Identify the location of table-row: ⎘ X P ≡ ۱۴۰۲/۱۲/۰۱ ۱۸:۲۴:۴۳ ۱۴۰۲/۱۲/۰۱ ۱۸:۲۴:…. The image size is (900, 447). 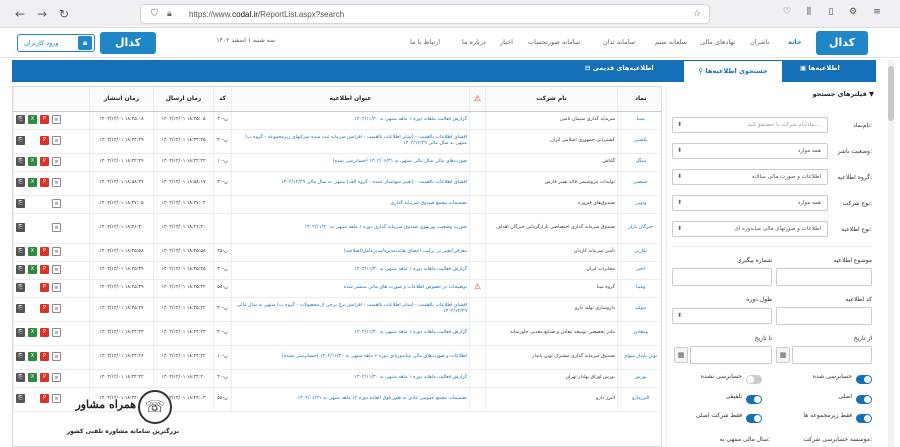
(337, 333).